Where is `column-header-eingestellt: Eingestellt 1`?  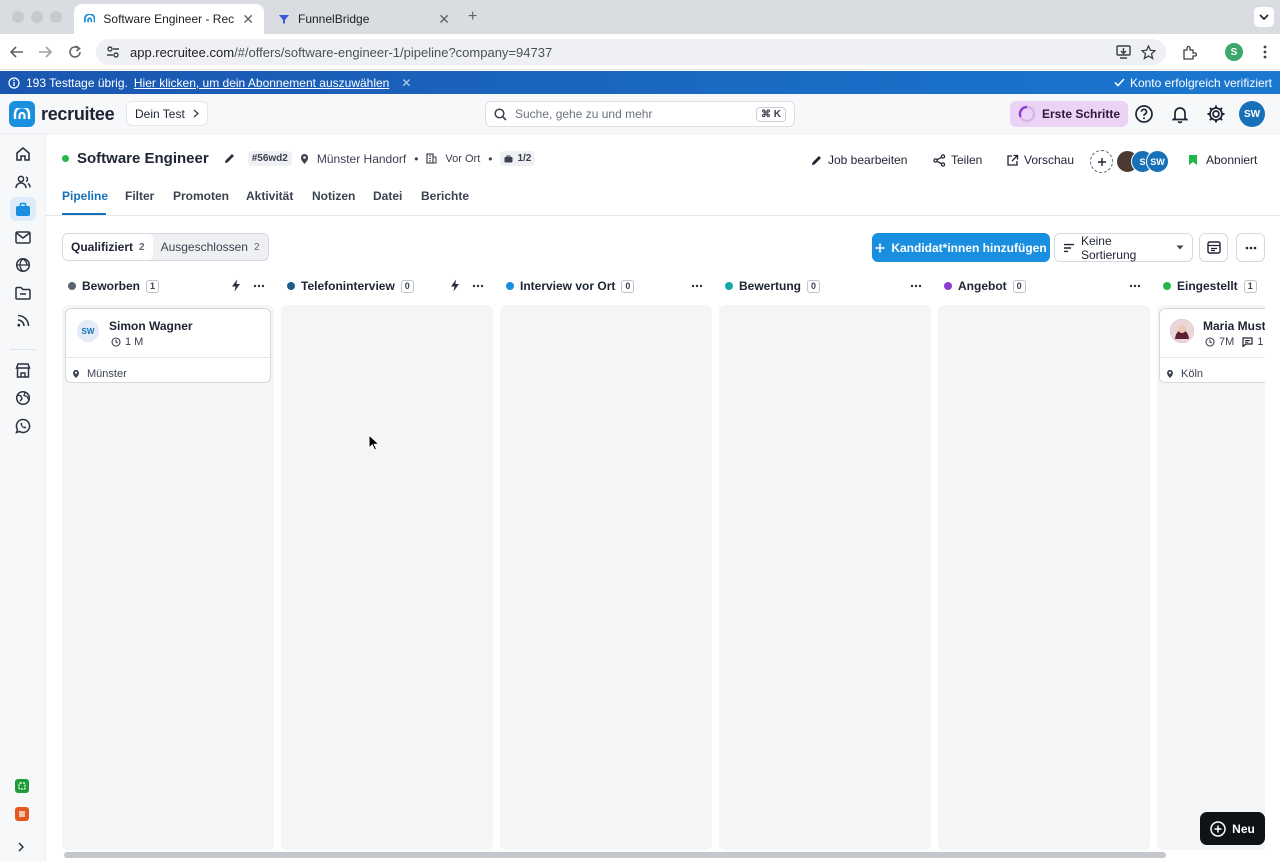 column-header-eingestellt: Eingestellt 1 is located at coordinates (1210, 286).